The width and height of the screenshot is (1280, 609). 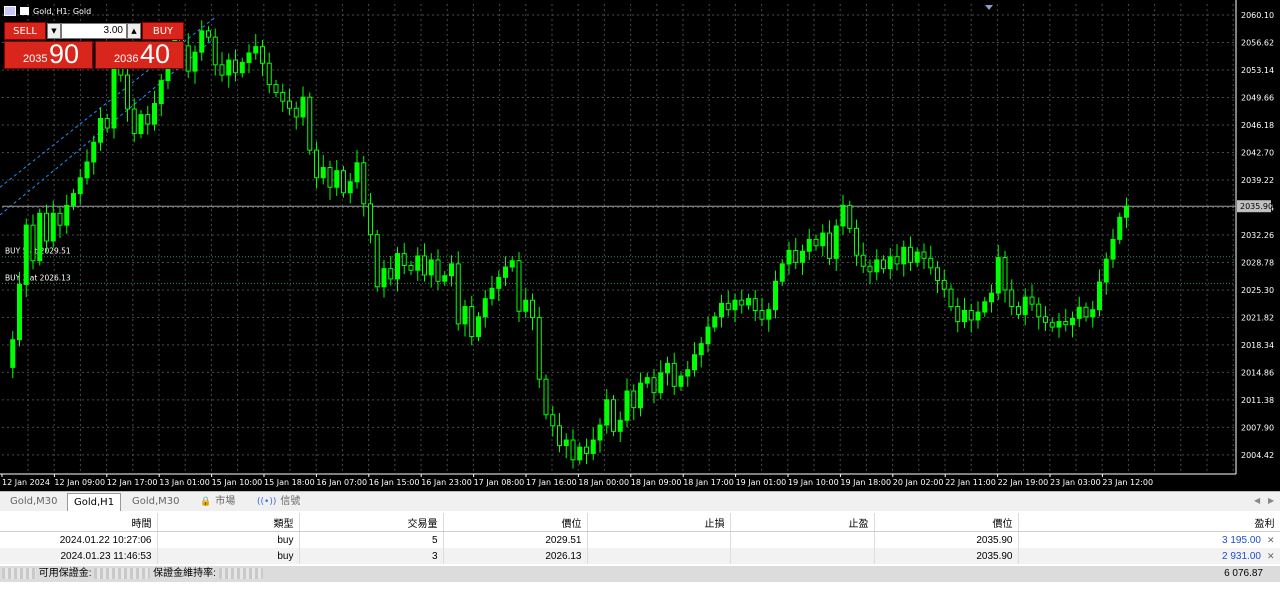 I want to click on time-tick-label: 18 Jan 09:00, so click(x=656, y=482).